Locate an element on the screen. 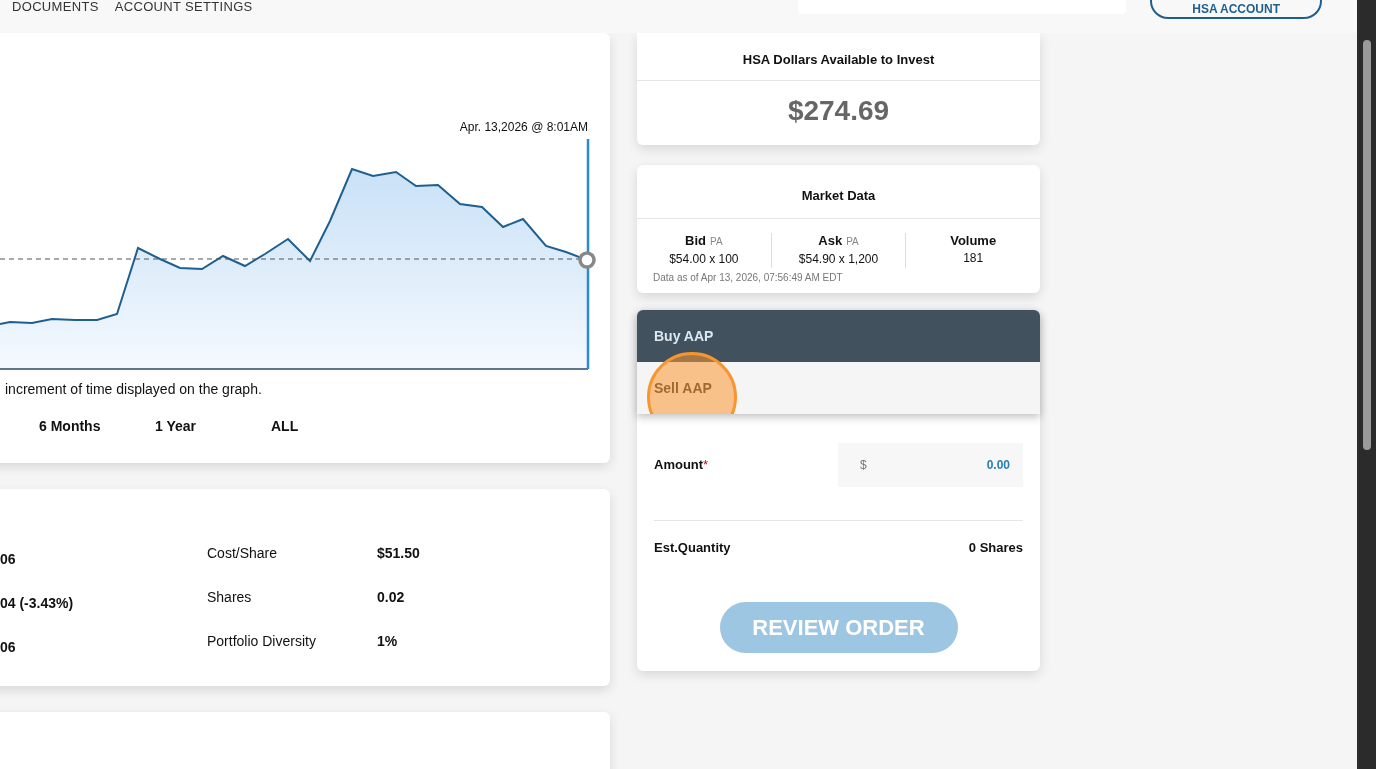 The height and width of the screenshot is (769, 1376). market-label: Ask is located at coordinates (830, 240).